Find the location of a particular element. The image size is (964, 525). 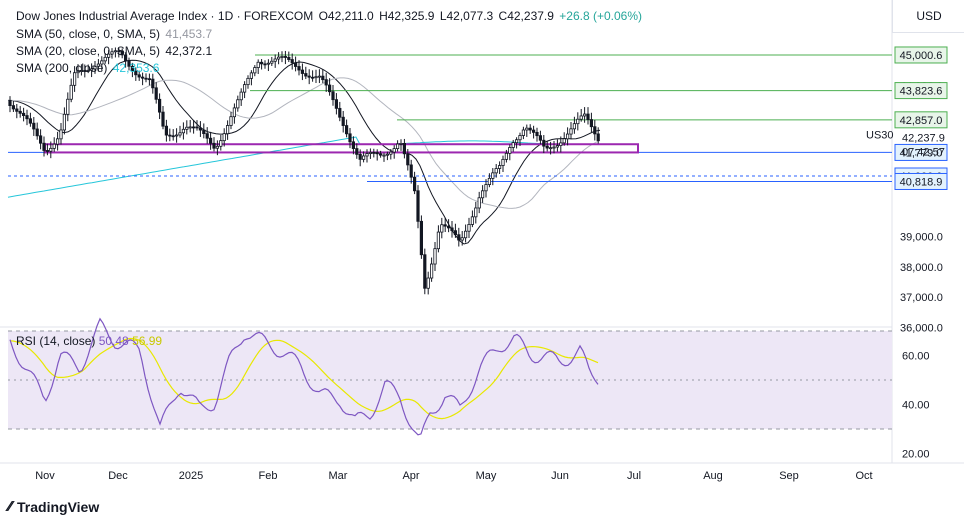

price-tick-label: 36,000.0 is located at coordinates (921, 328).